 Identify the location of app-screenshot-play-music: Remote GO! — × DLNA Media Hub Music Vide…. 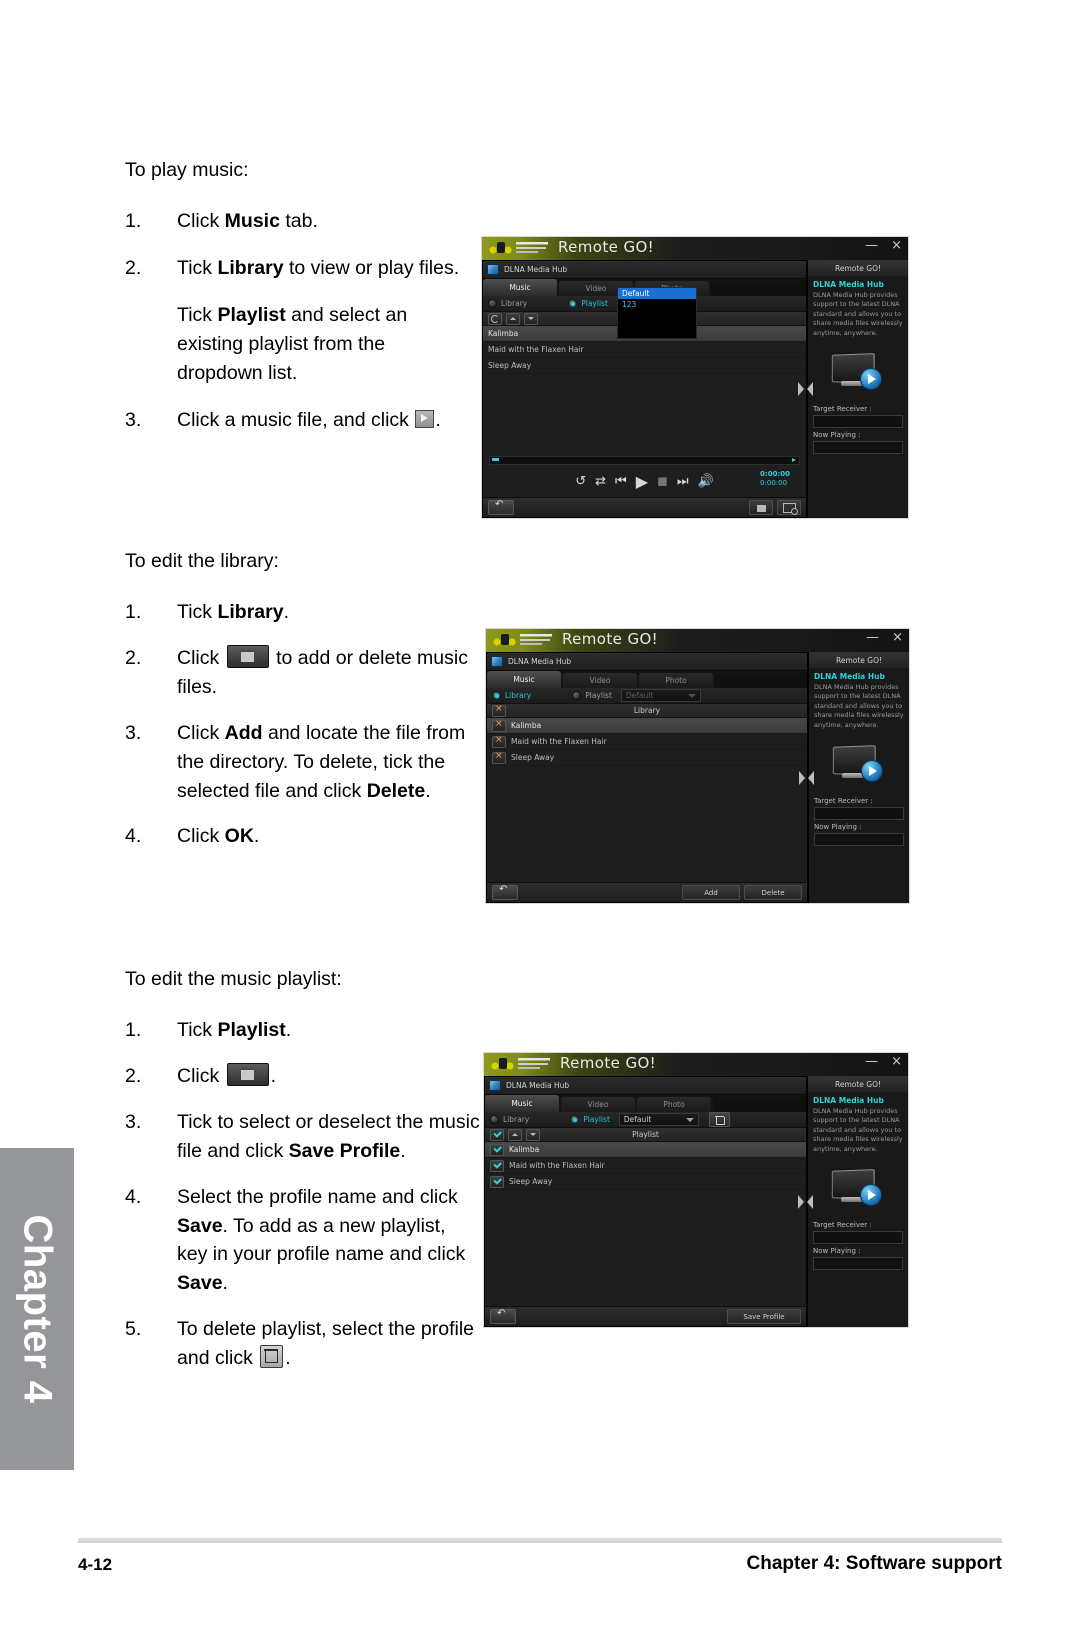
(695, 377).